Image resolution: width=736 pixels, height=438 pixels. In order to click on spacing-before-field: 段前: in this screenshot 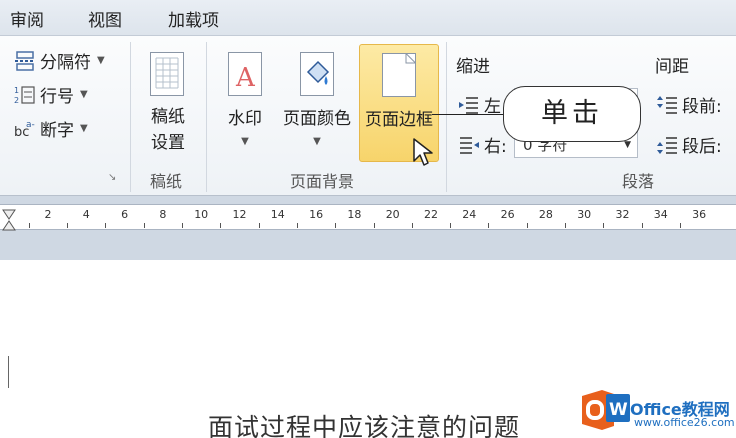, I will do `click(689, 104)`.